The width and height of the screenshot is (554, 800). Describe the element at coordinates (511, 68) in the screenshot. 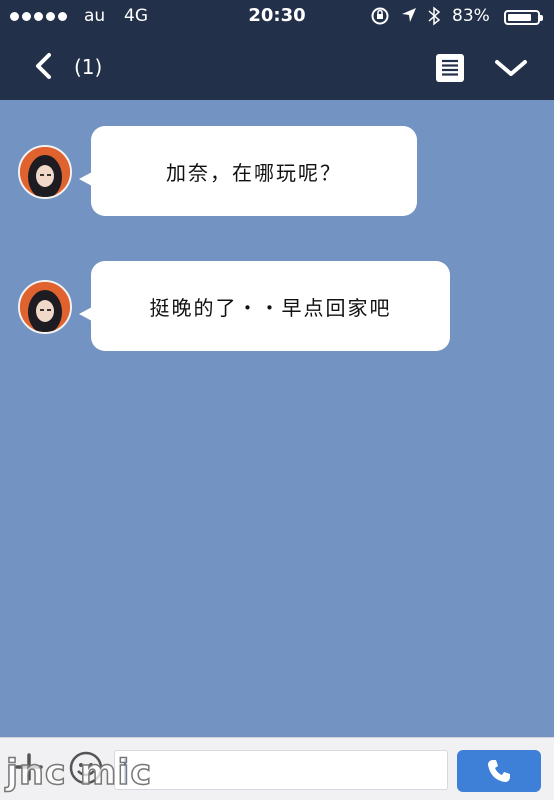

I see `dropdown-icon` at that location.